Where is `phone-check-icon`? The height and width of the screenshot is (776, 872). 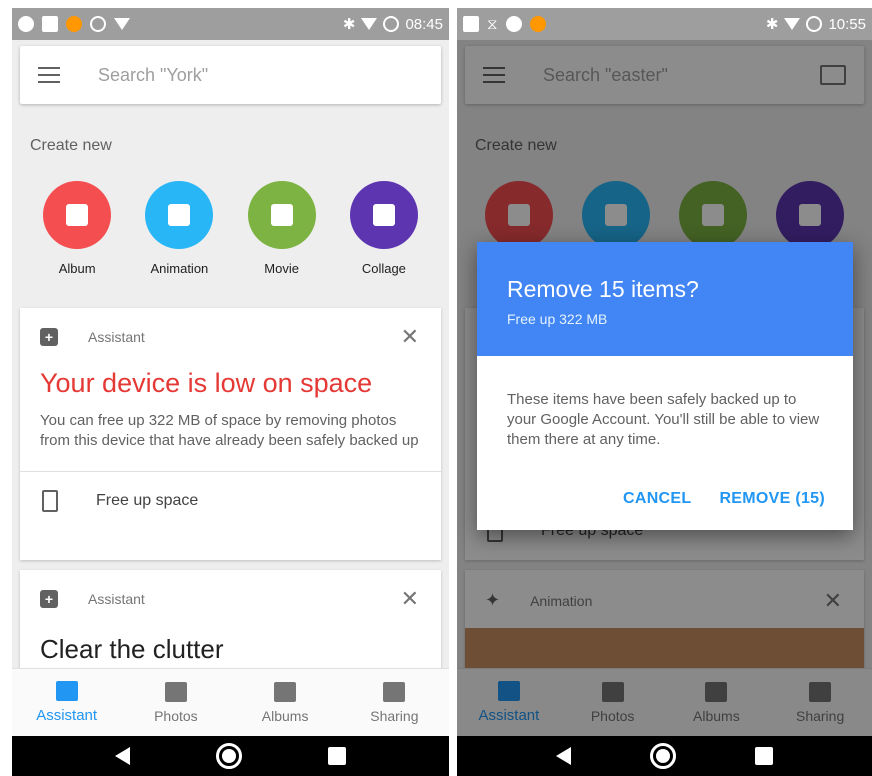 phone-check-icon is located at coordinates (50, 501).